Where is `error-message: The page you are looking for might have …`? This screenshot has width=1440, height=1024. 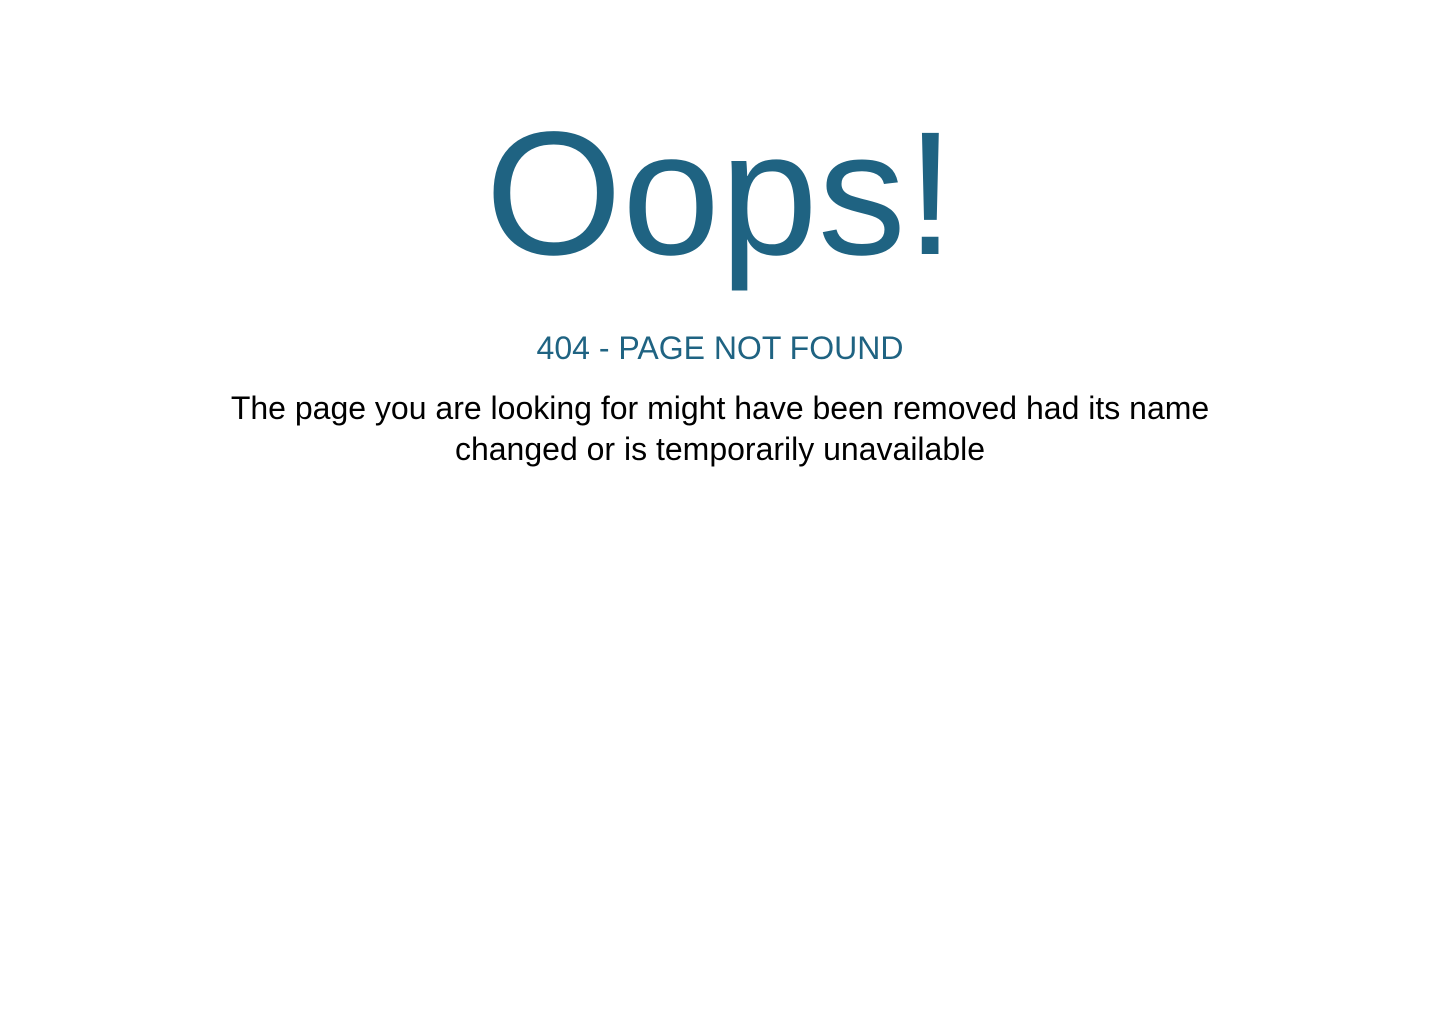 error-message: The page you are looking for might have … is located at coordinates (720, 428).